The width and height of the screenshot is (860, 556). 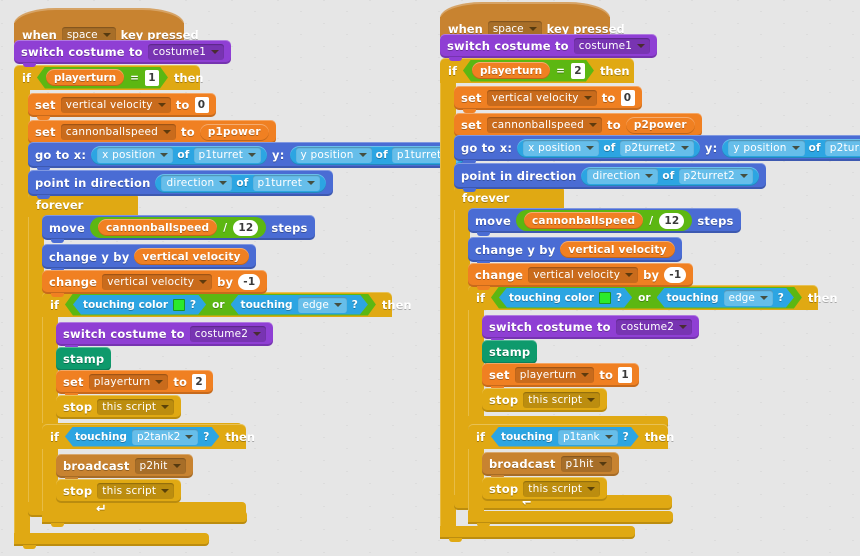 I want to click on if-header-2: if playerturn = 2 then, so click(x=537, y=70).